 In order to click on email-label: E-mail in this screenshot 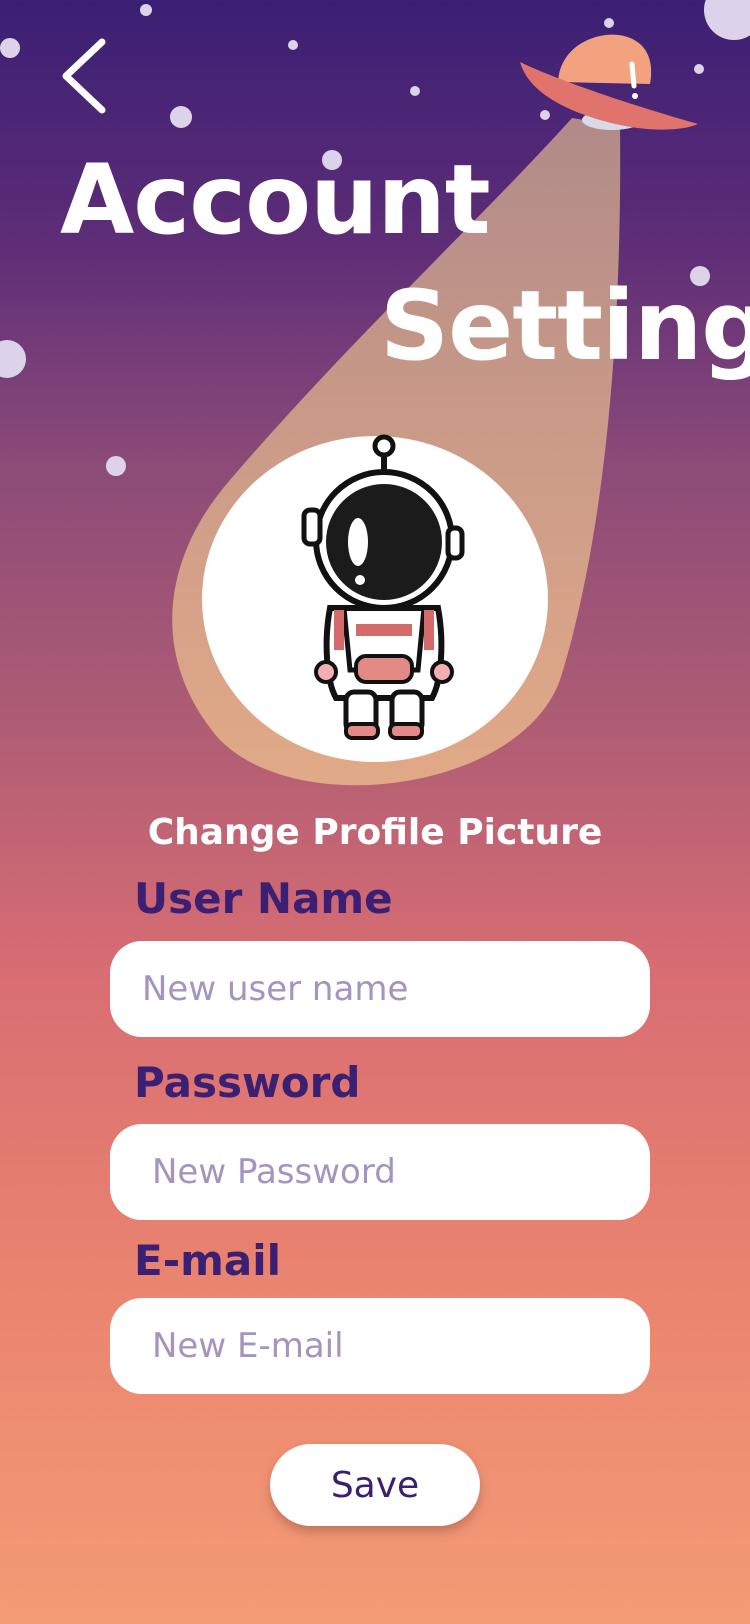, I will do `click(208, 1260)`.